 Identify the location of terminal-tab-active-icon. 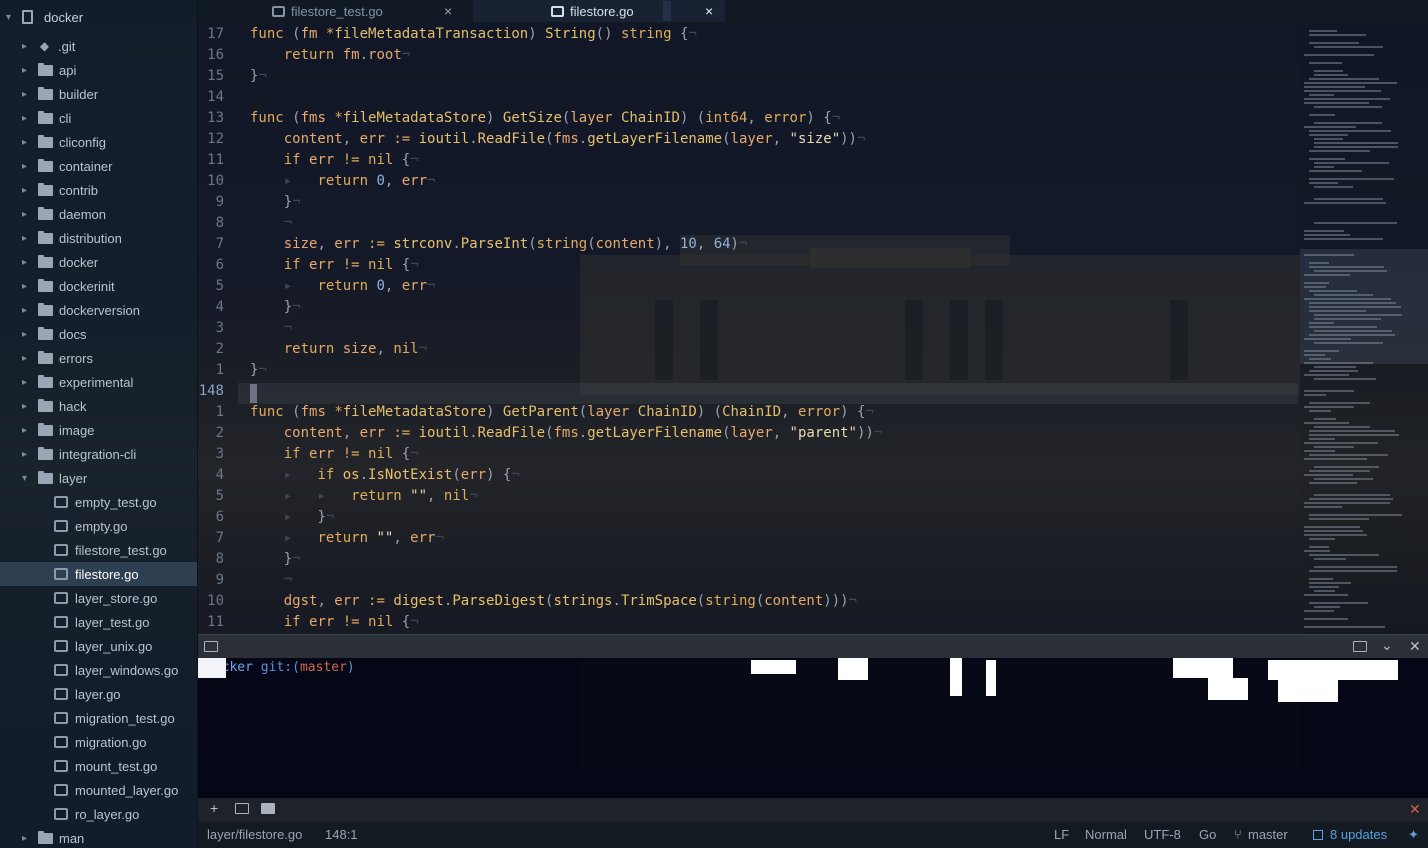
(268, 808).